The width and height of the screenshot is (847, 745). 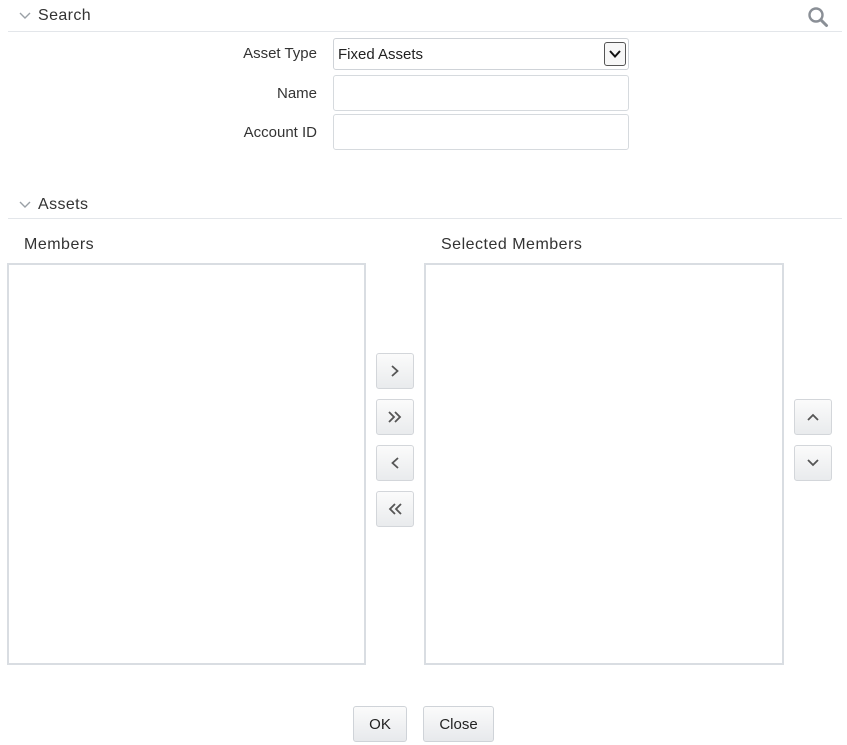 I want to click on ok-button: OK, so click(x=380, y=724).